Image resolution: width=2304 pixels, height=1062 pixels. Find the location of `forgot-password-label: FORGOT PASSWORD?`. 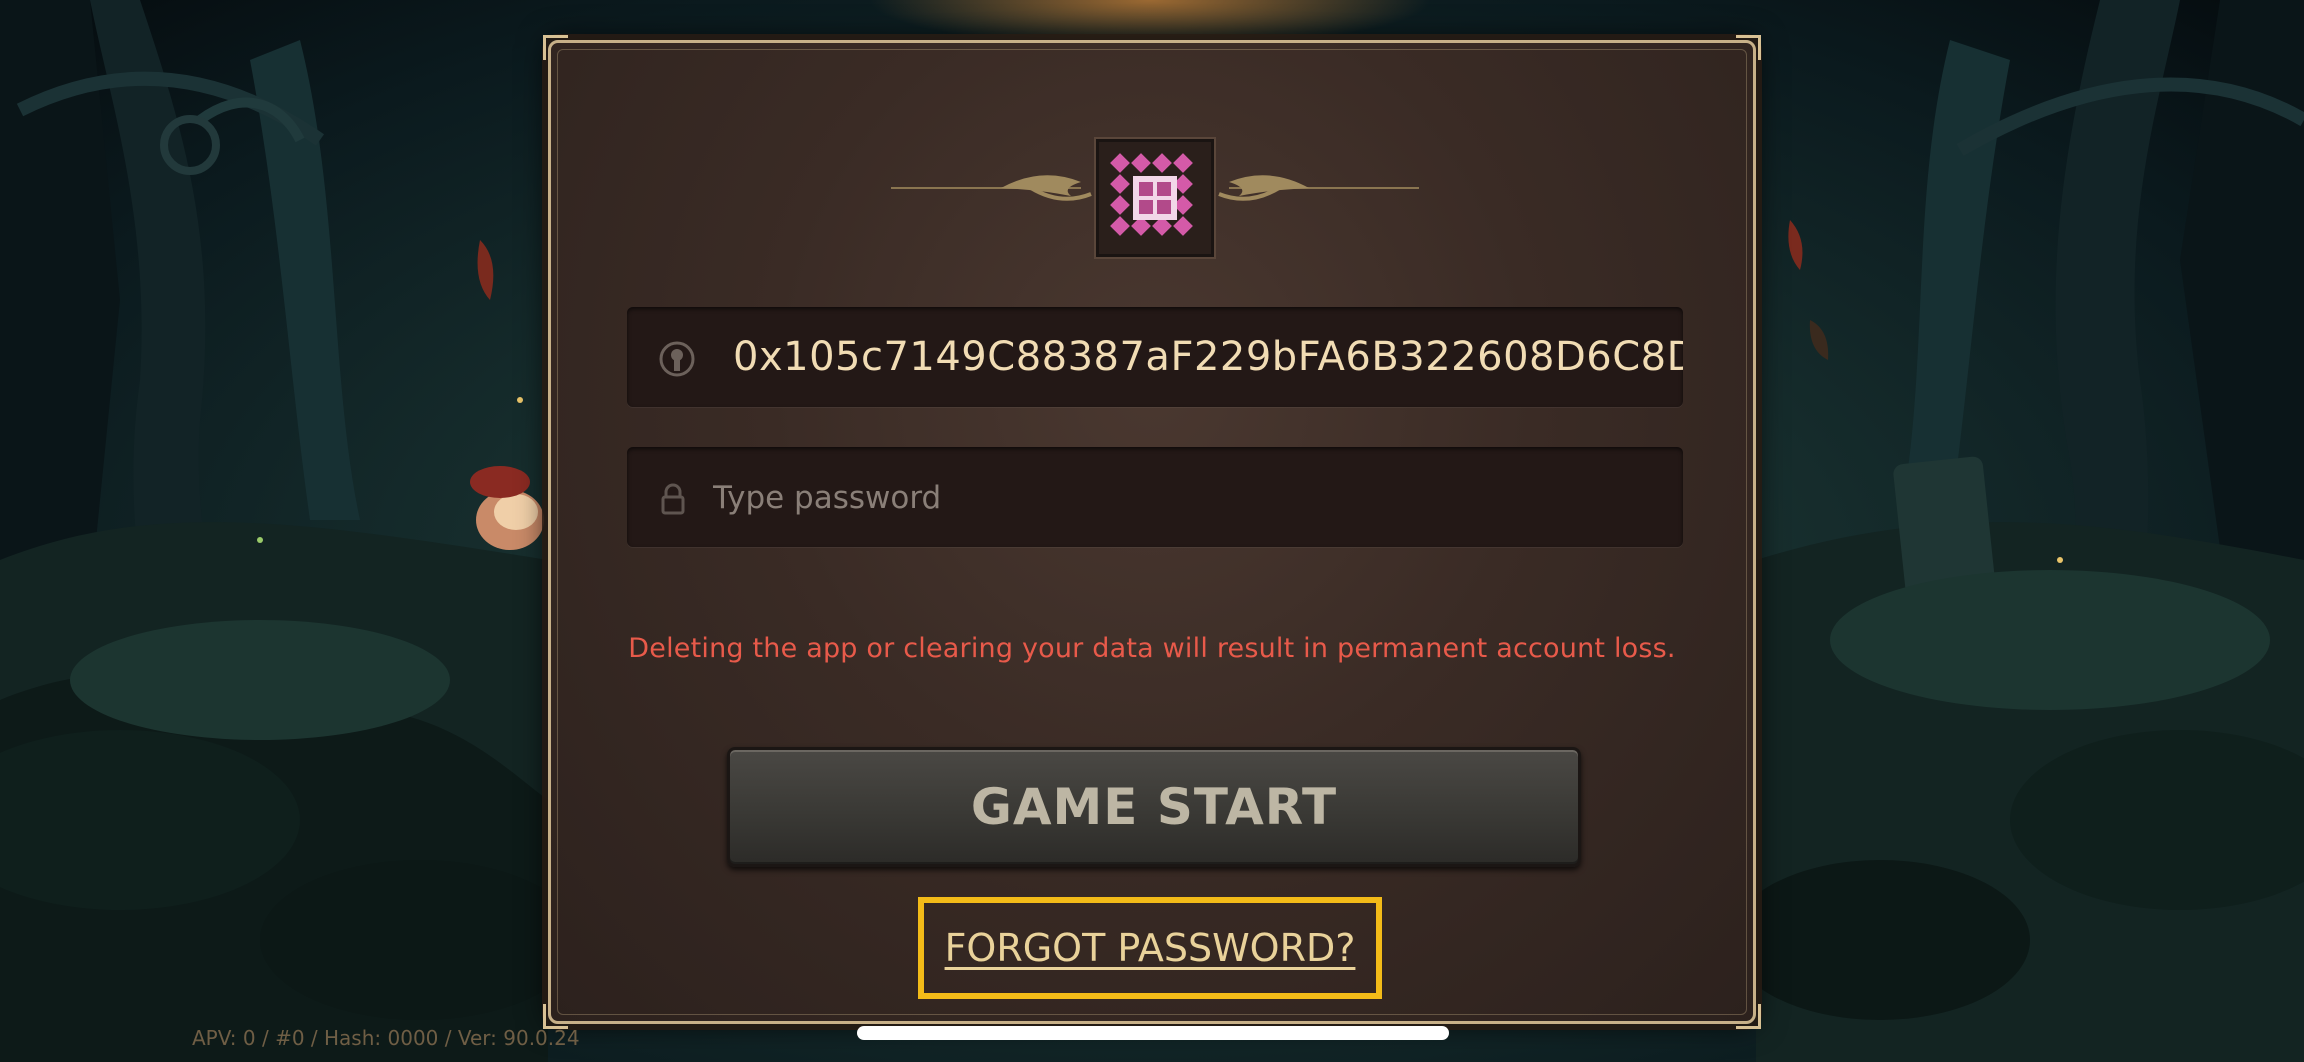

forgot-password-label: FORGOT PASSWORD? is located at coordinates (1150, 948).